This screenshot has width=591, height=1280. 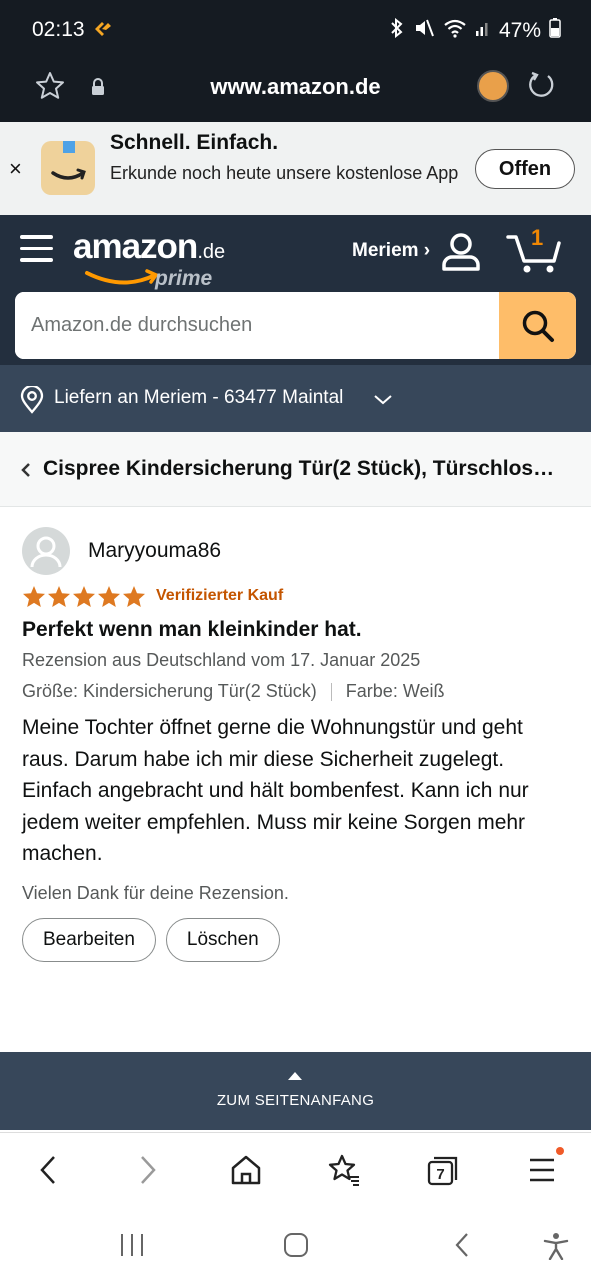 I want to click on close-banner-icon: ×, so click(x=15, y=169).